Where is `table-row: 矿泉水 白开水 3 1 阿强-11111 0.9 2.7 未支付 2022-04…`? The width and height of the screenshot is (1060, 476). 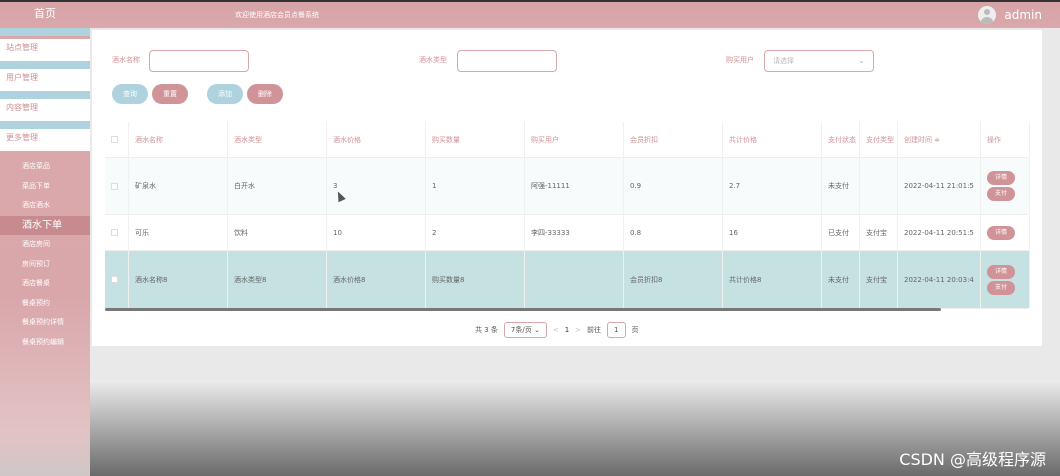 table-row: 矿泉水 白开水 3 1 阿强-11111 0.9 2.7 未支付 2022-04… is located at coordinates (567, 186).